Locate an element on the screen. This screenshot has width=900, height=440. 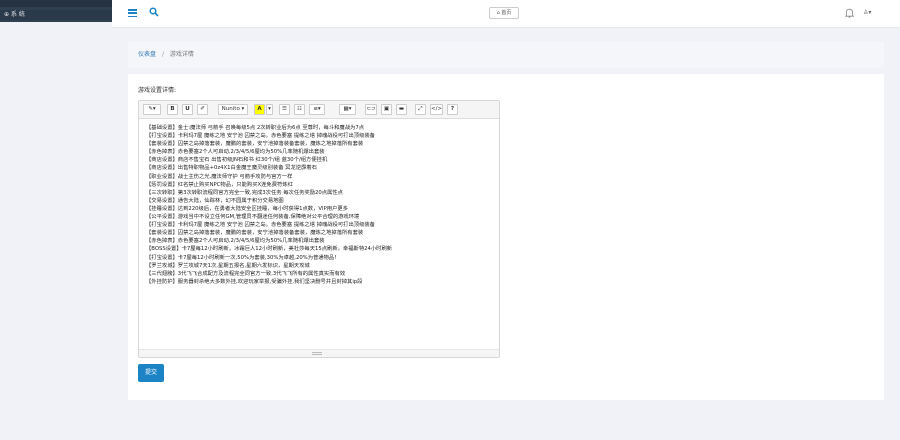
sidebar-item-top is located at coordinates (56, 3).